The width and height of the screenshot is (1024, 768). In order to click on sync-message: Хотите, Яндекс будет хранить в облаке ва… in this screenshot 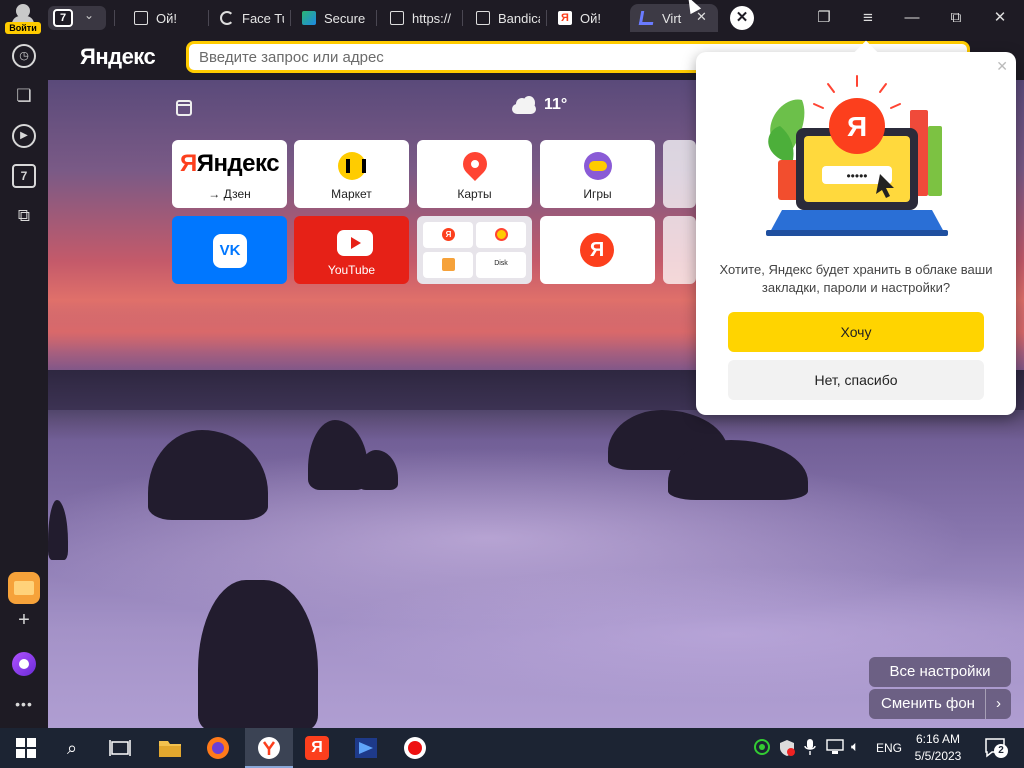, I will do `click(856, 278)`.